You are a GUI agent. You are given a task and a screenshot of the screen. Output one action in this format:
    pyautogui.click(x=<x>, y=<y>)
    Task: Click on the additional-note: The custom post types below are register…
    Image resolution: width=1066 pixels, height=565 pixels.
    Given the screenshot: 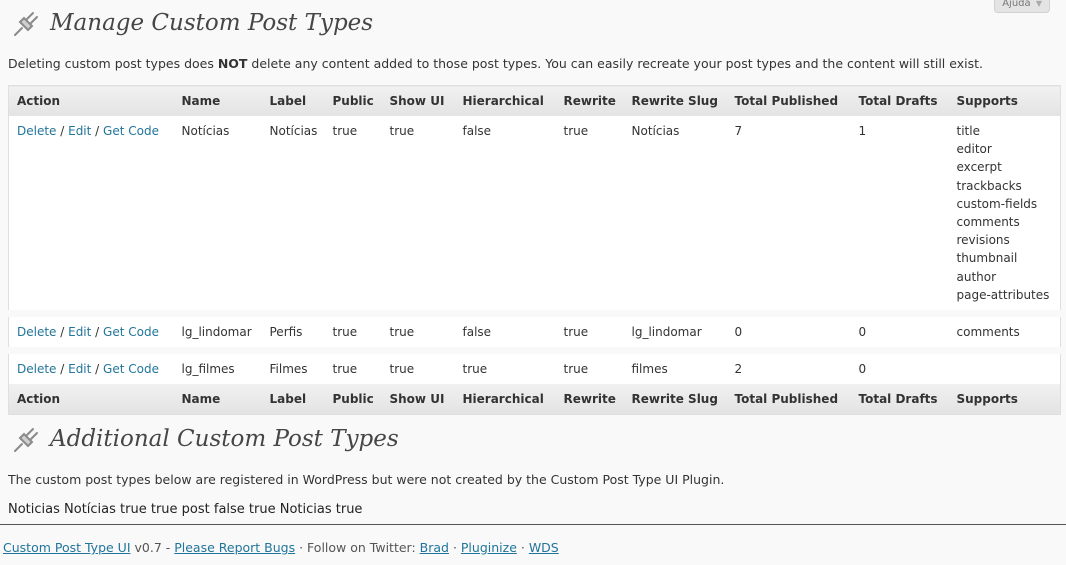 What is the action you would take?
    pyautogui.click(x=366, y=479)
    